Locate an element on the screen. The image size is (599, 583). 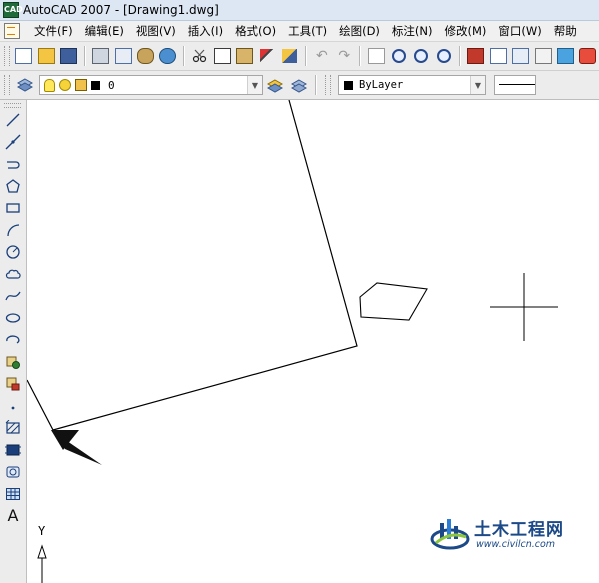
region-icon is located at coordinates (13, 472).